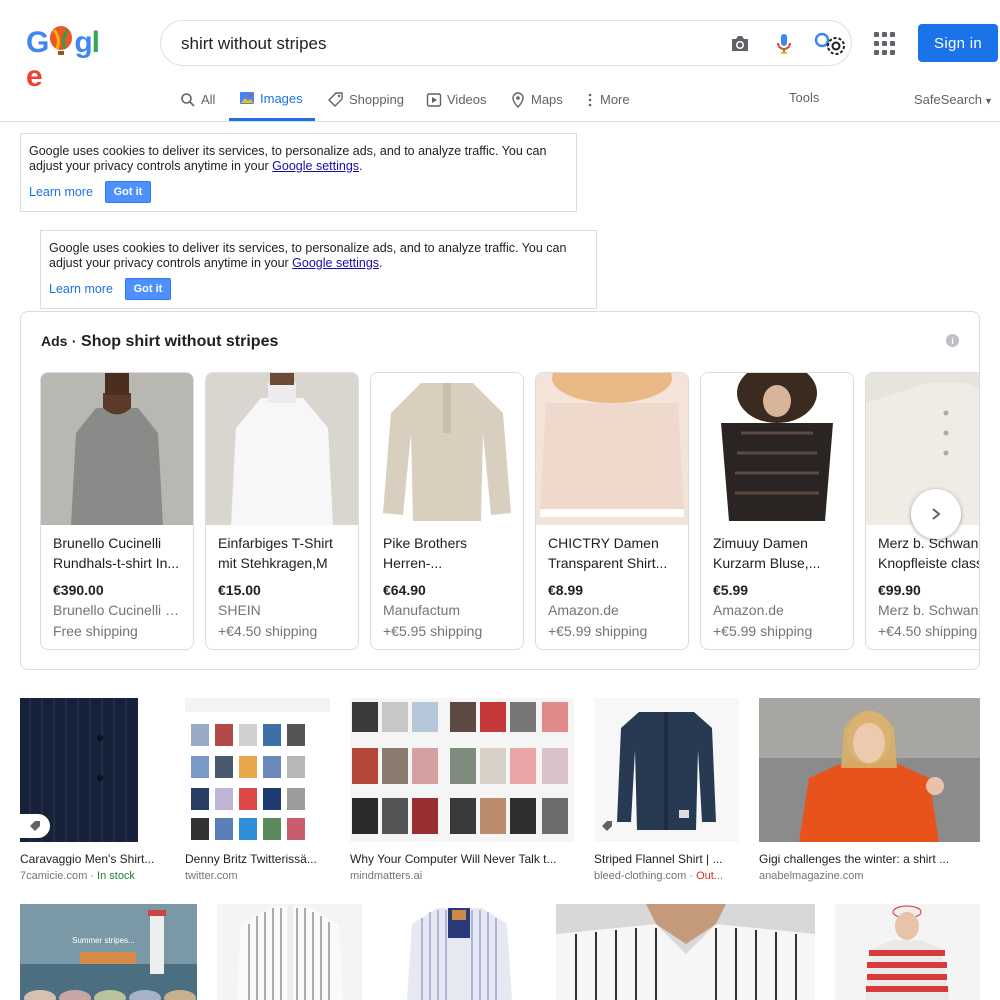  I want to click on info-icon: i, so click(952, 340).